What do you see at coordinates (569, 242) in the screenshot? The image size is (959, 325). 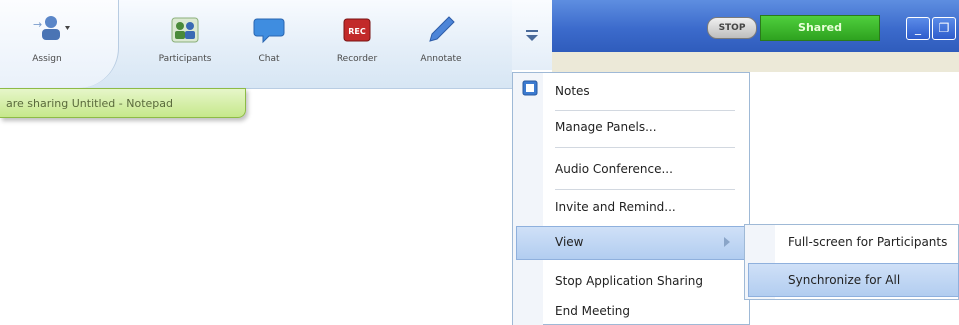 I see `menu-item-view: View` at bounding box center [569, 242].